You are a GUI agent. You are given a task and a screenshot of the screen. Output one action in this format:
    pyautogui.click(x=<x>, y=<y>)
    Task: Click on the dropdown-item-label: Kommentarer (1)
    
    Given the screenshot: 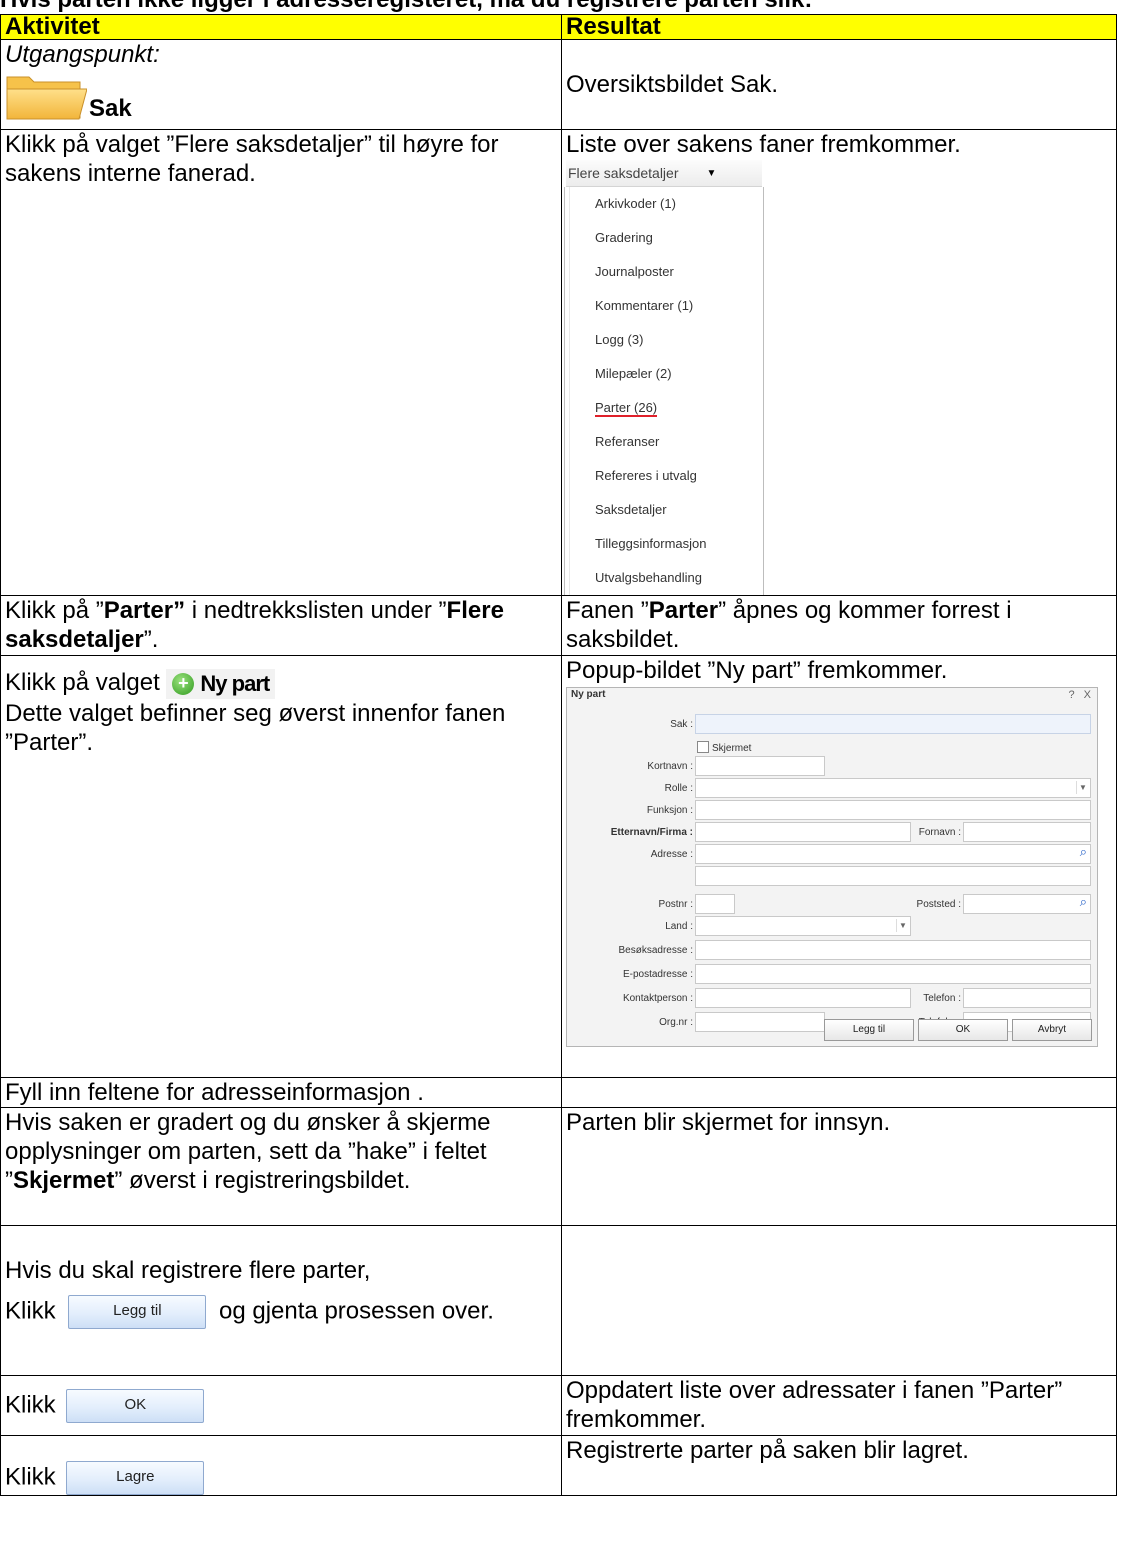 What is the action you would take?
    pyautogui.click(x=644, y=305)
    